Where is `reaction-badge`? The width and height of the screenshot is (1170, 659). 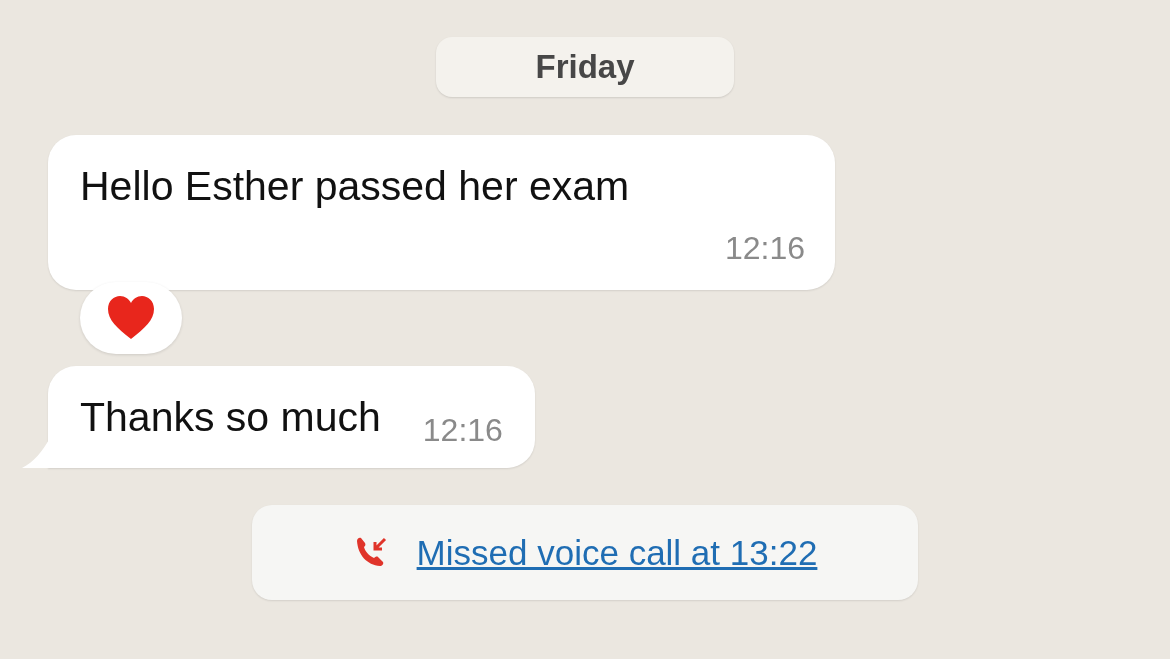 reaction-badge is located at coordinates (131, 318).